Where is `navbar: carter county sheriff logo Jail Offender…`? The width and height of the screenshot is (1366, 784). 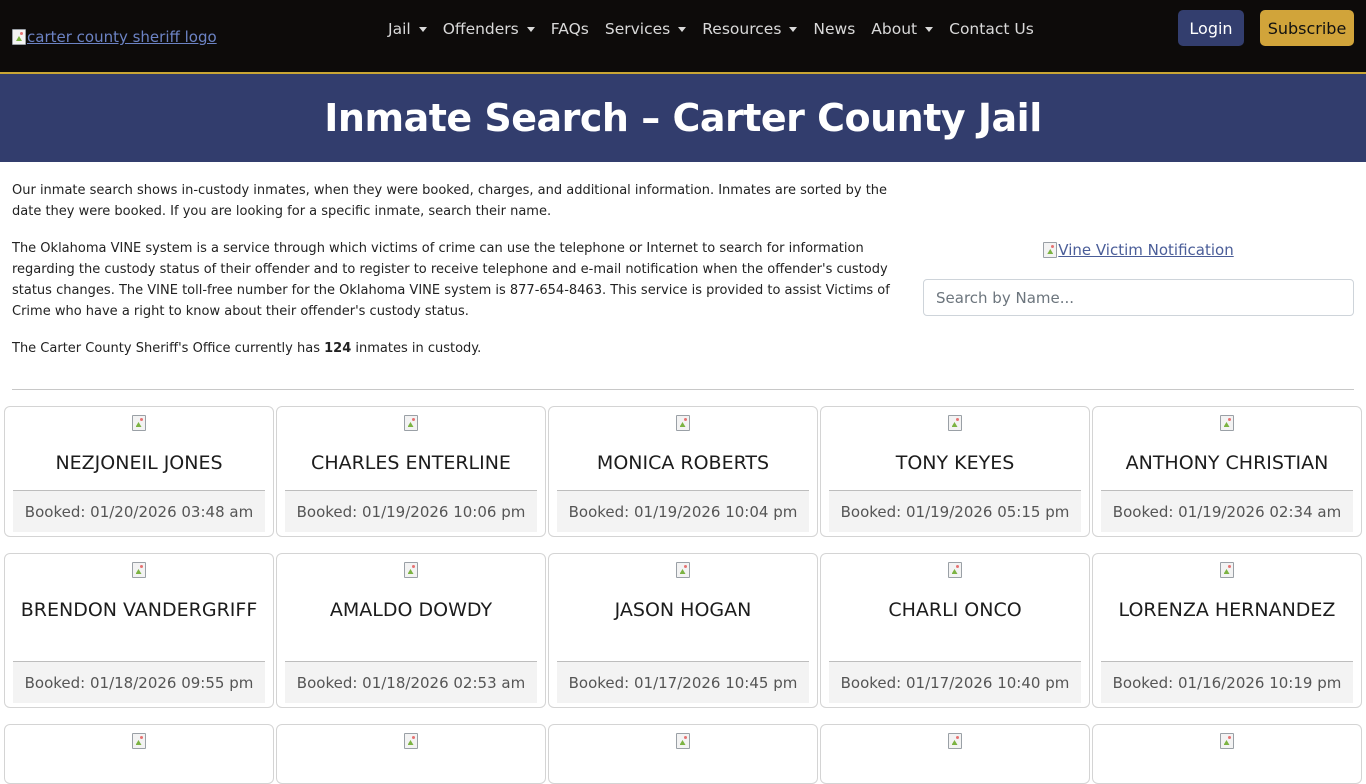 navbar: carter county sheriff logo Jail Offender… is located at coordinates (683, 37).